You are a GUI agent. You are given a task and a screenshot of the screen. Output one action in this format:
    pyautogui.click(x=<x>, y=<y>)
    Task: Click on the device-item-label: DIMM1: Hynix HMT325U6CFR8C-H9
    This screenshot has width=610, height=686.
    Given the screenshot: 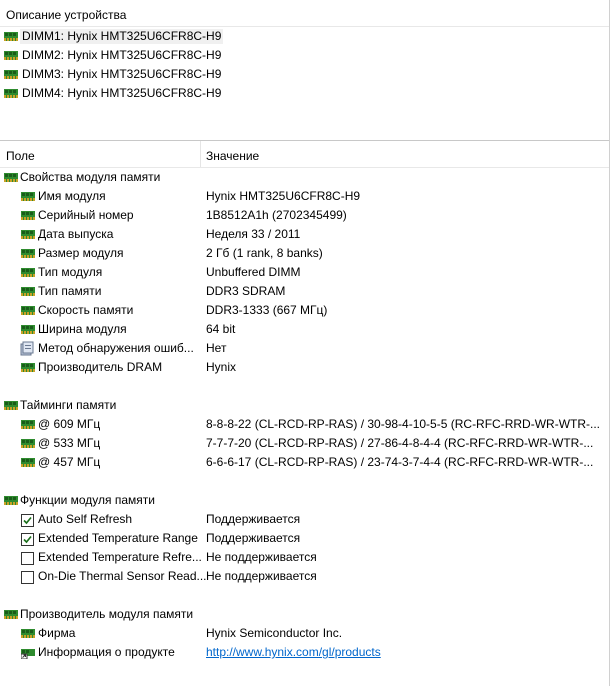 What is the action you would take?
    pyautogui.click(x=122, y=36)
    